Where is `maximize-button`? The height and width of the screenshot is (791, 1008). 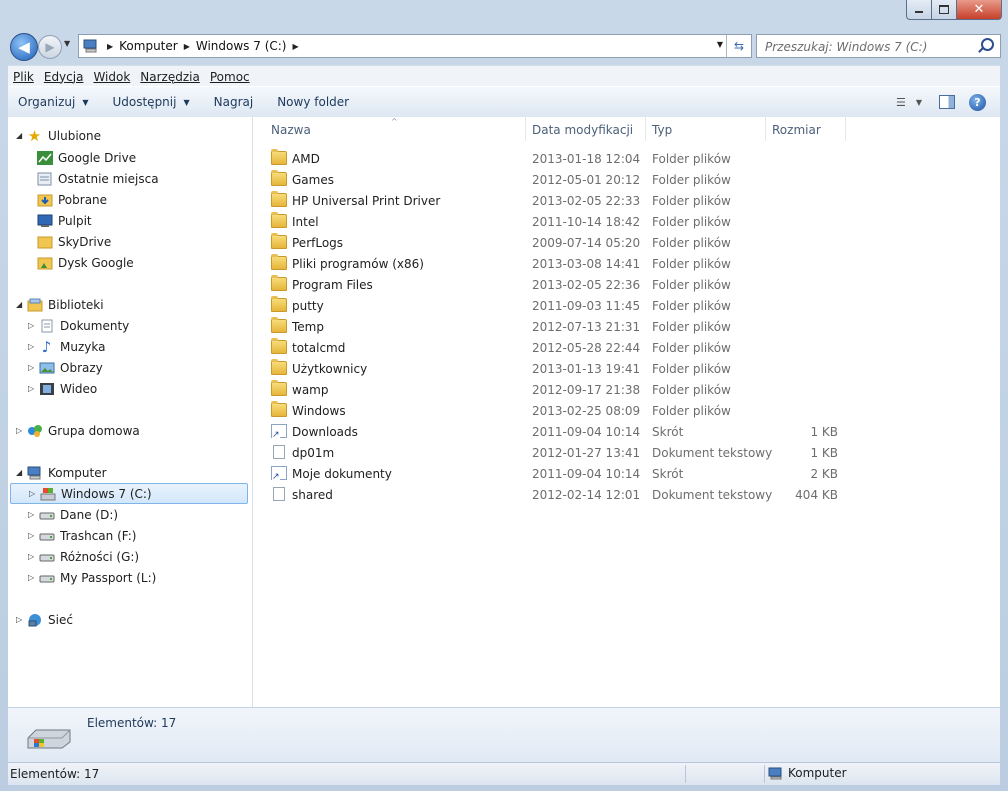
maximize-button is located at coordinates (943, 10).